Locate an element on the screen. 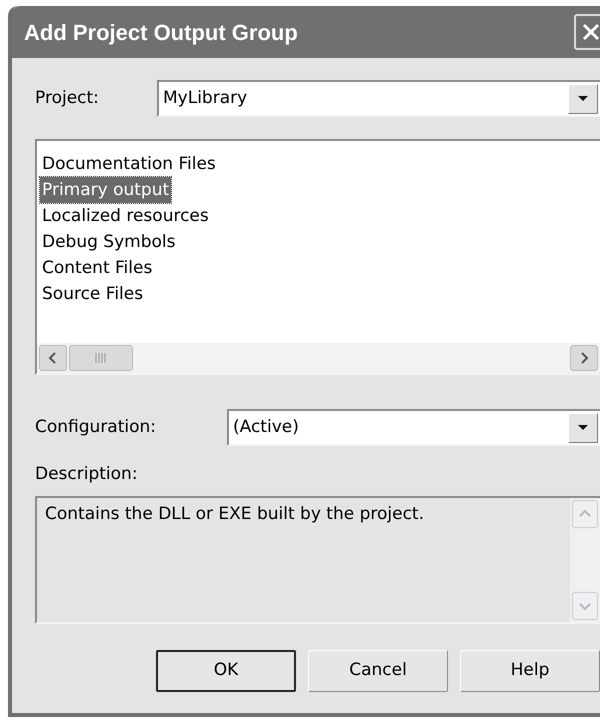 Image resolution: width=600 pixels, height=723 pixels. configuration-dropdown: (Active) is located at coordinates (413, 427).